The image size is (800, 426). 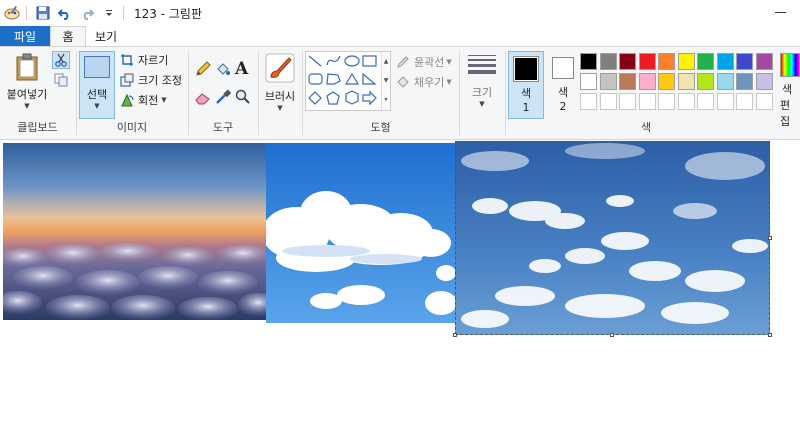 I want to click on color1-button: 색 1, so click(x=526, y=85).